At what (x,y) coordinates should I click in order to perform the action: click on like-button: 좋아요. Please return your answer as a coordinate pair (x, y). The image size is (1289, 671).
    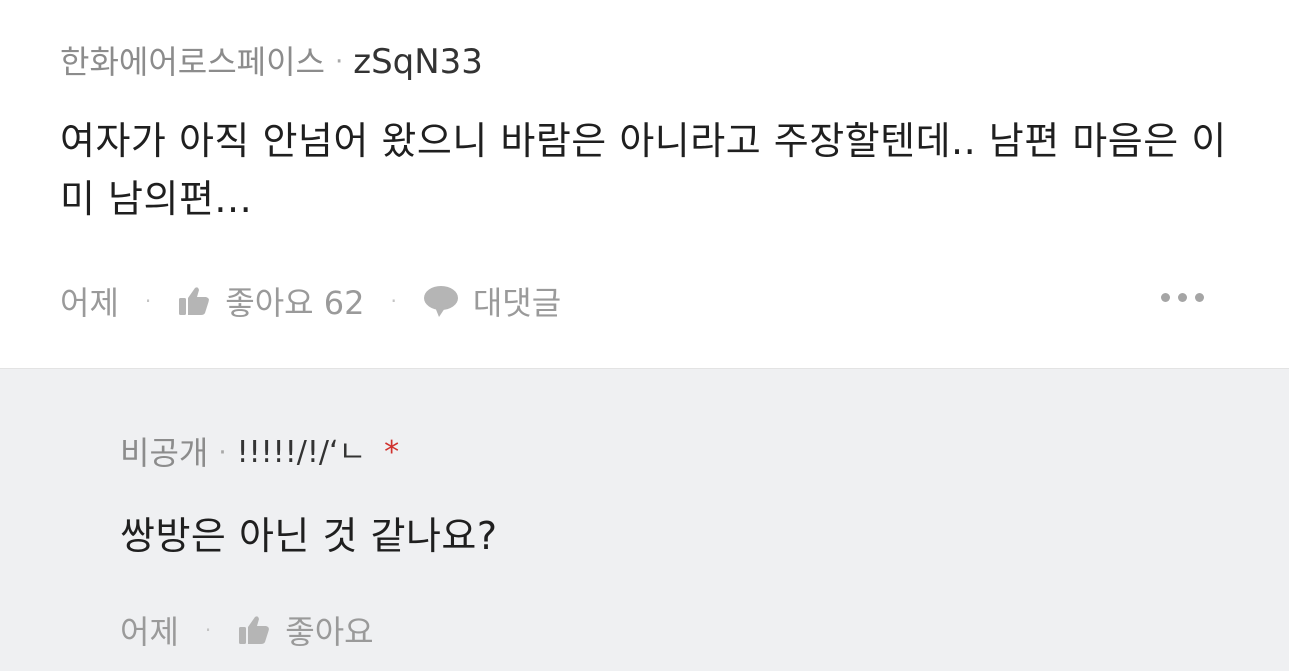
    Looking at the image, I should click on (305, 630).